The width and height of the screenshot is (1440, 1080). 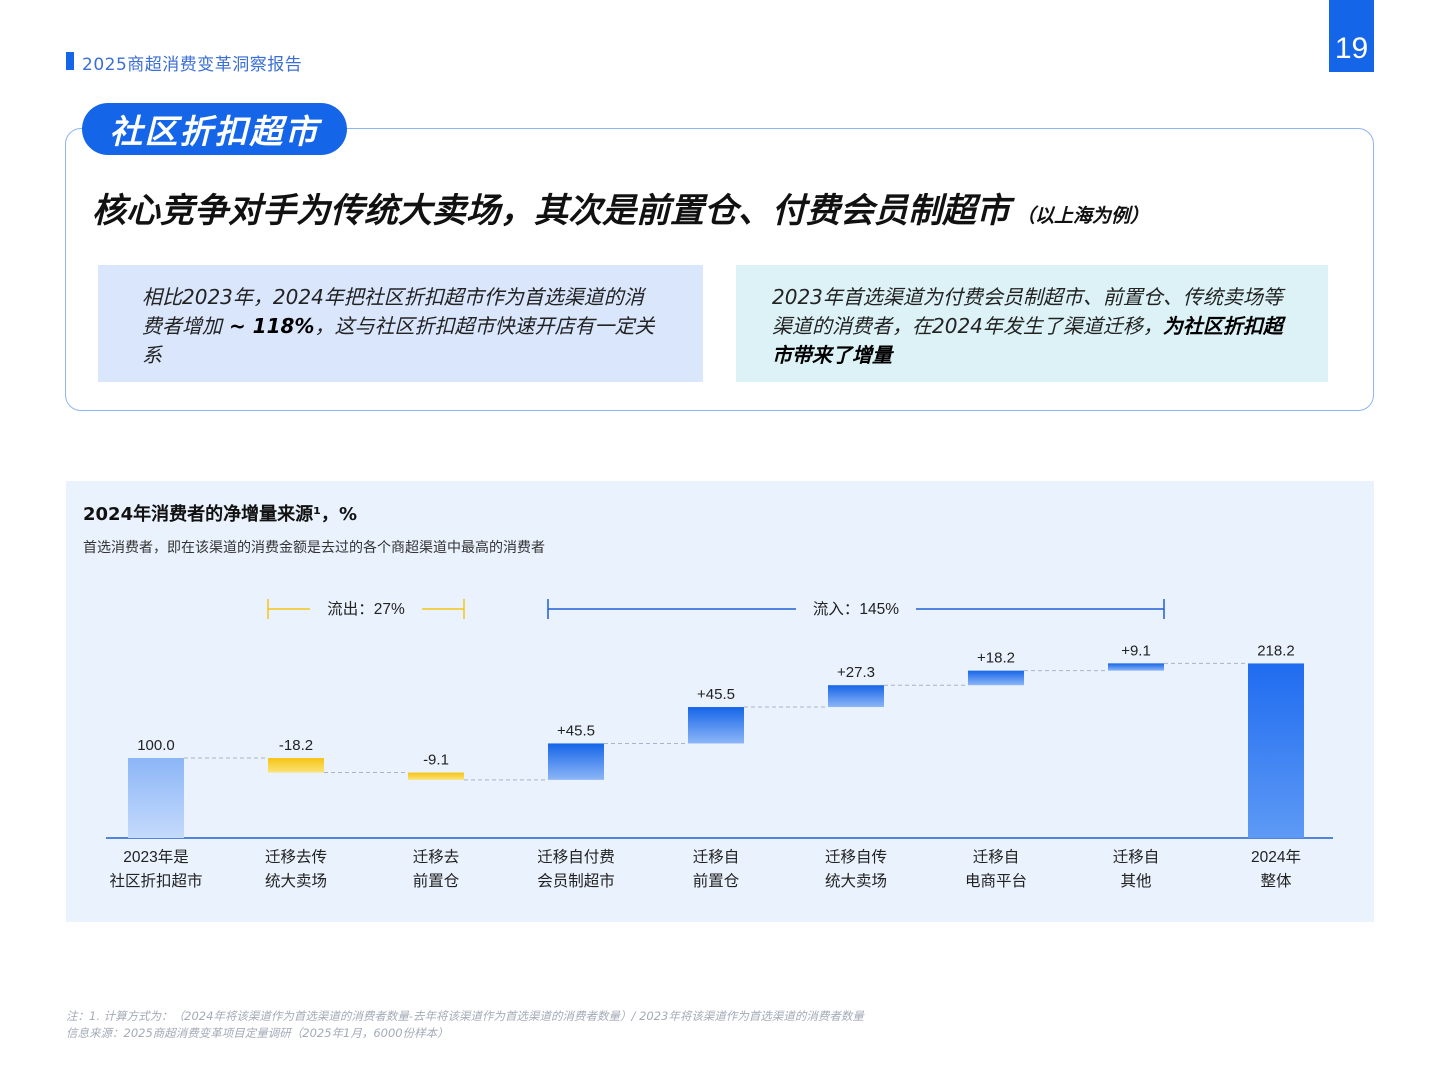 I want to click on bracket-label: 流出：27%, so click(x=366, y=609).